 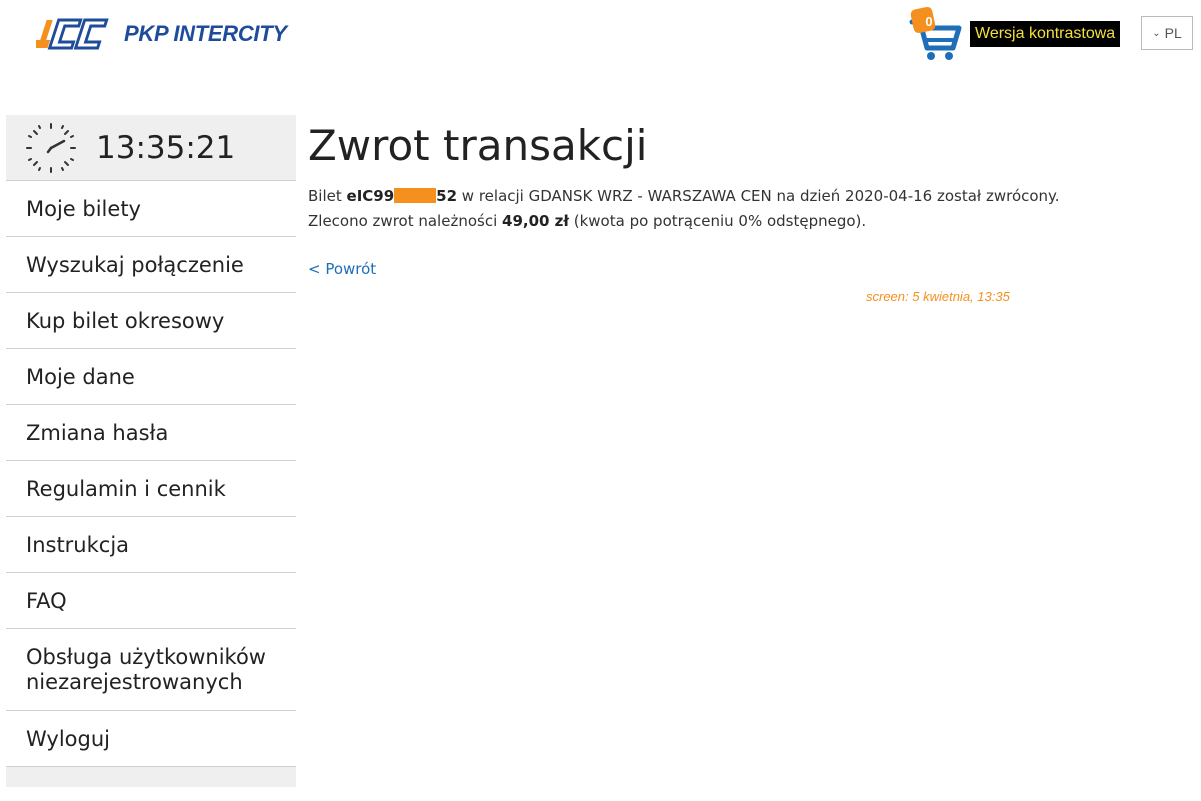 I want to click on ticket-number-end: 52, so click(x=447, y=196).